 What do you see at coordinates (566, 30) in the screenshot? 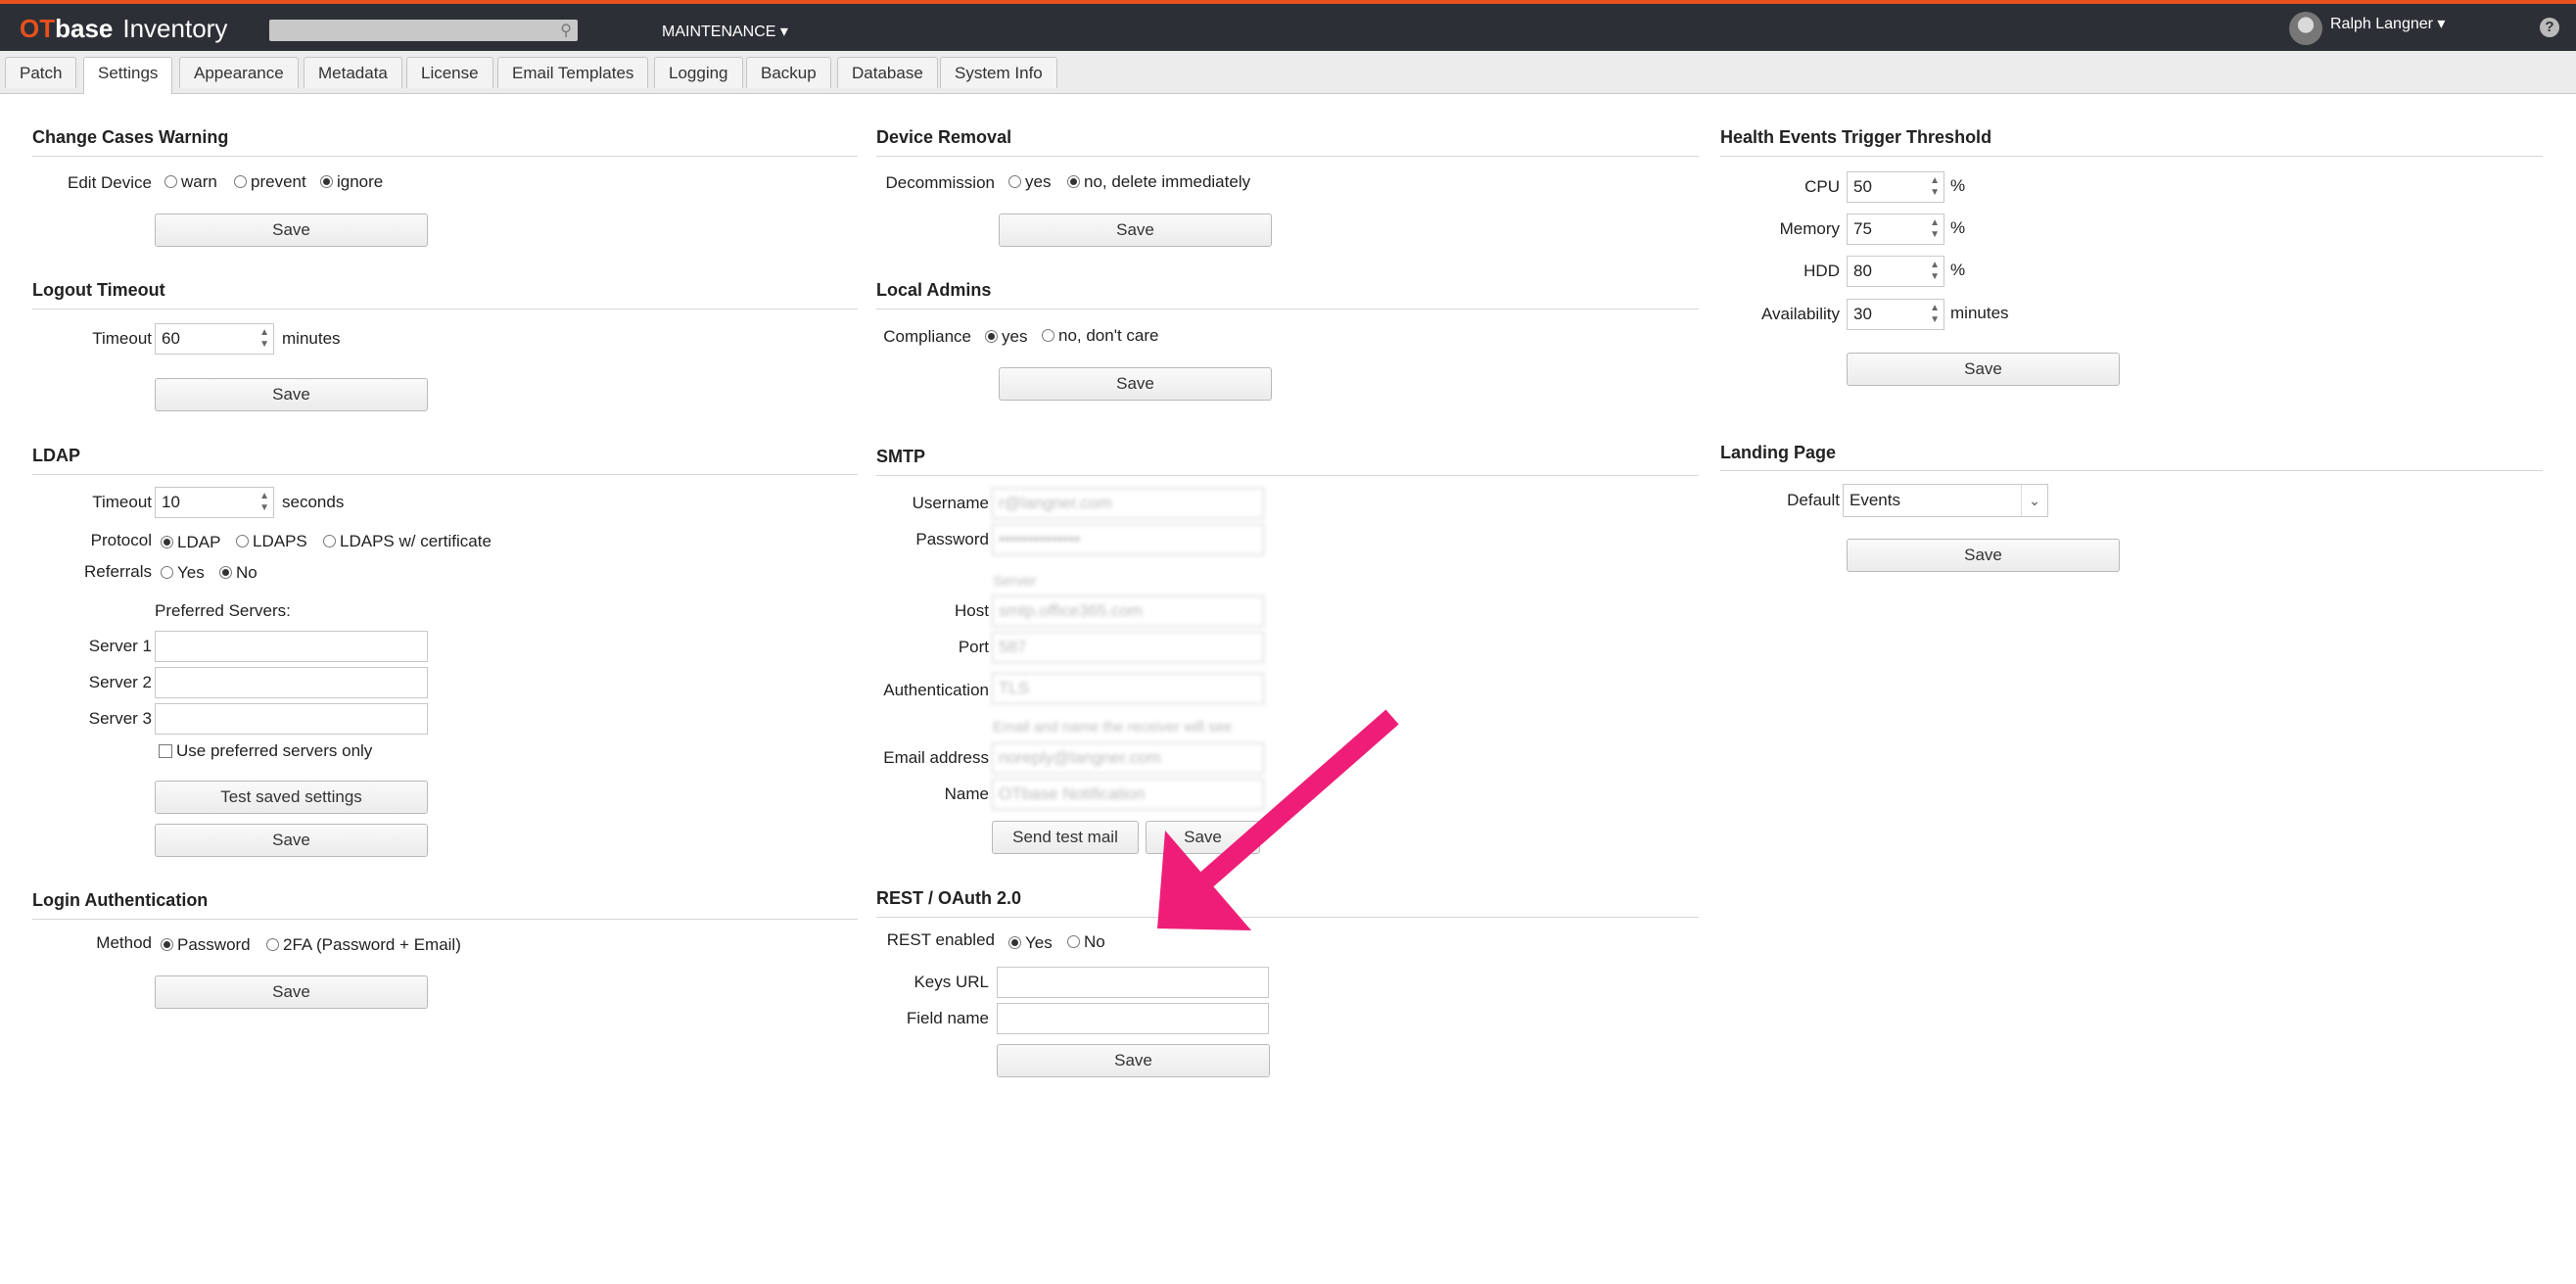
I see `search-icon: ⚲` at bounding box center [566, 30].